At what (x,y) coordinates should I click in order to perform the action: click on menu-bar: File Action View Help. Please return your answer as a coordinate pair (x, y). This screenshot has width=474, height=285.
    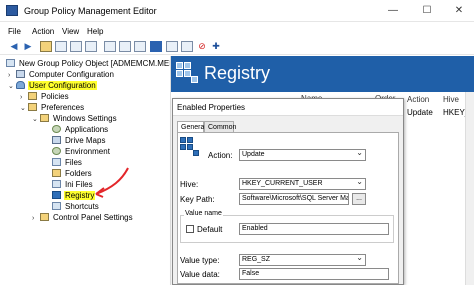
    Looking at the image, I should click on (237, 31).